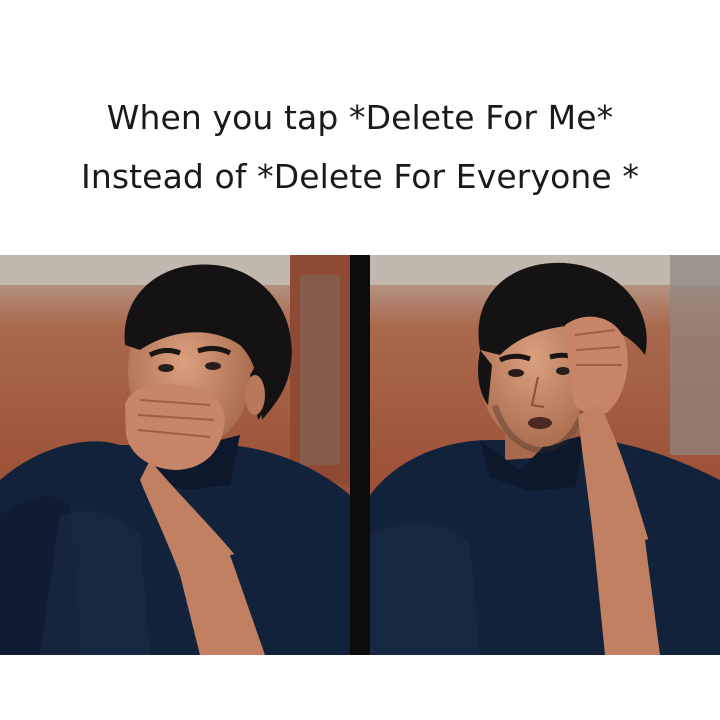  What do you see at coordinates (360, 117) in the screenshot?
I see `caption-line-1: When you tap *Delete For Me*` at bounding box center [360, 117].